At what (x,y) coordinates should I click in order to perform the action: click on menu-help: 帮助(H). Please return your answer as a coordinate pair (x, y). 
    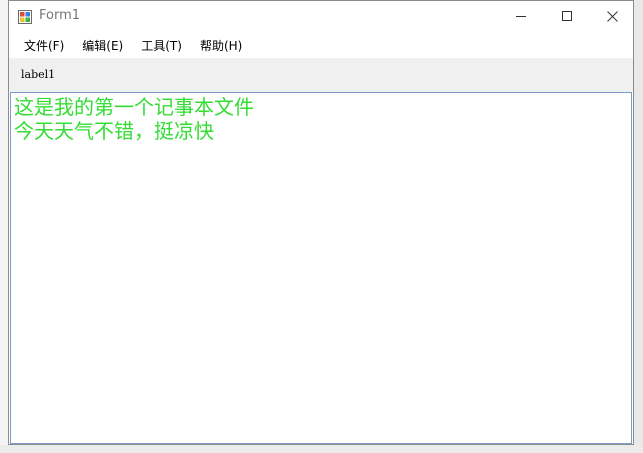
    Looking at the image, I should click on (221, 45).